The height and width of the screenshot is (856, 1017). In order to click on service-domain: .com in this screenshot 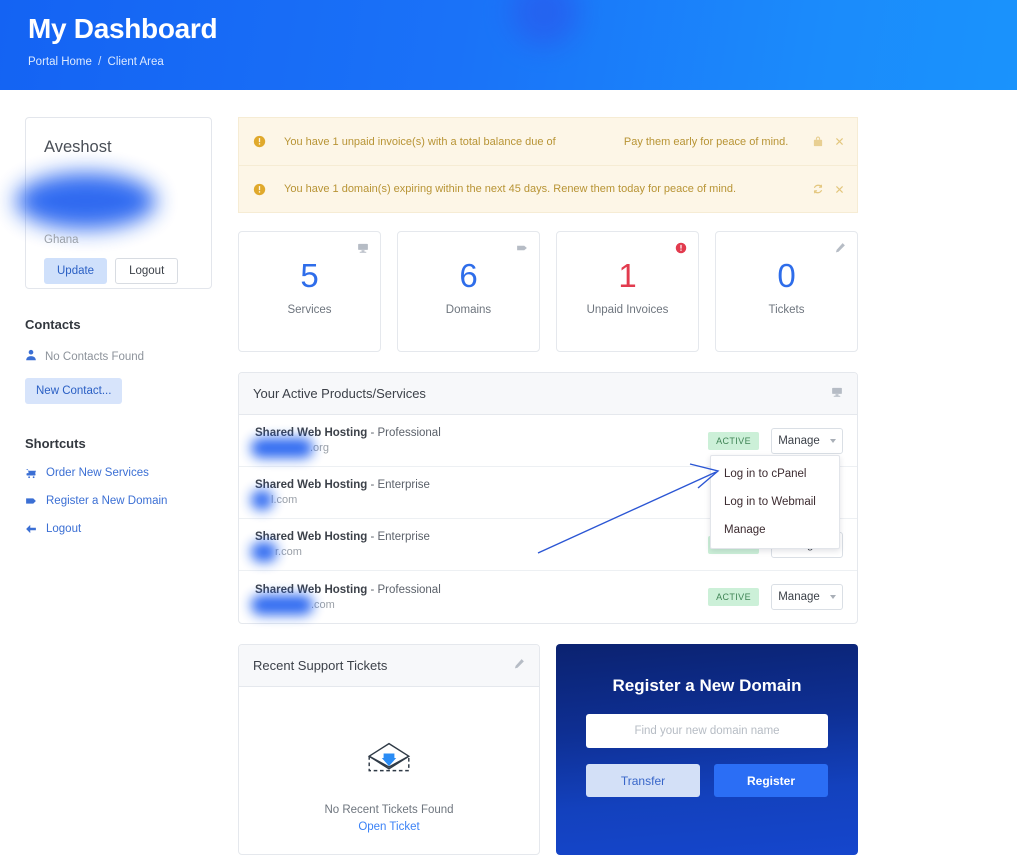, I will do `click(479, 604)`.